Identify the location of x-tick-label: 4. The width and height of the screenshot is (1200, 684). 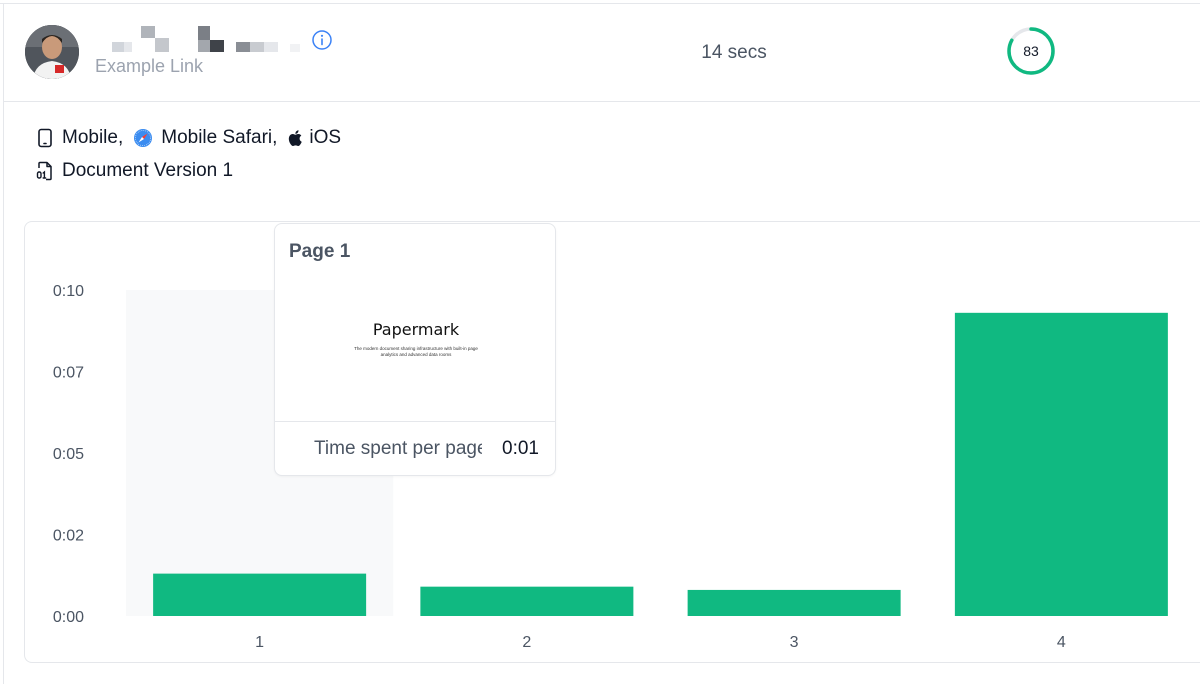
(1061, 642).